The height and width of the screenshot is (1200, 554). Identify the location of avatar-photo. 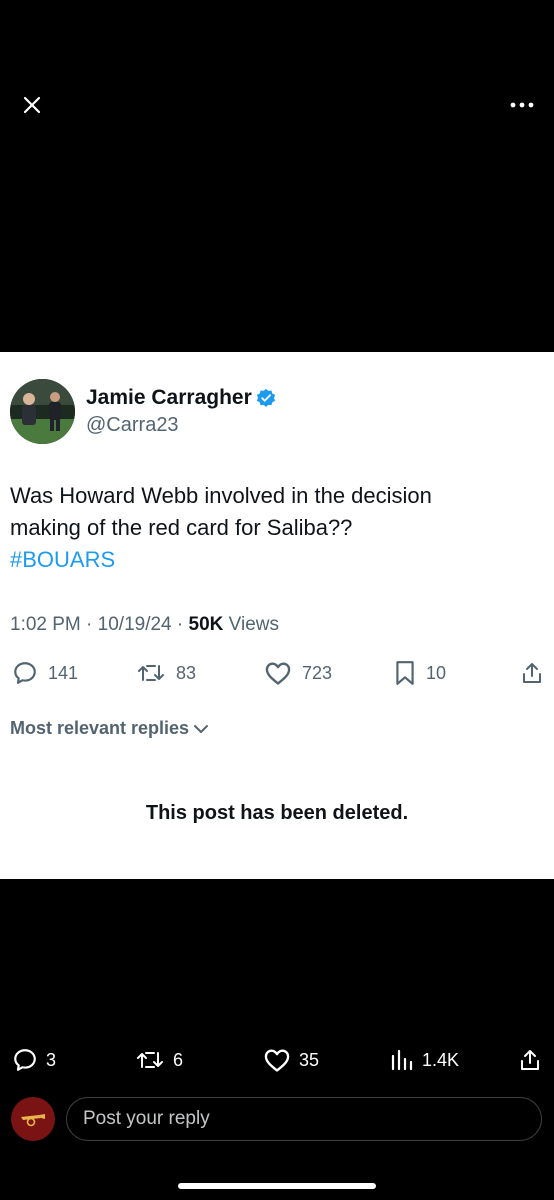
(42, 411).